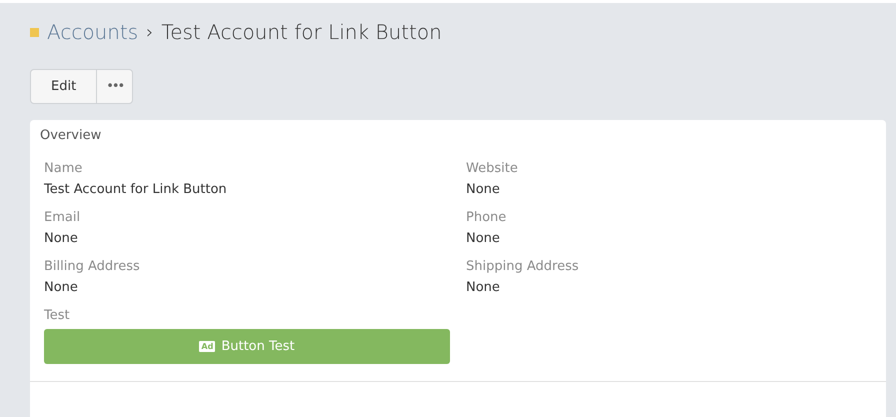  I want to click on field-label: Email, so click(63, 217).